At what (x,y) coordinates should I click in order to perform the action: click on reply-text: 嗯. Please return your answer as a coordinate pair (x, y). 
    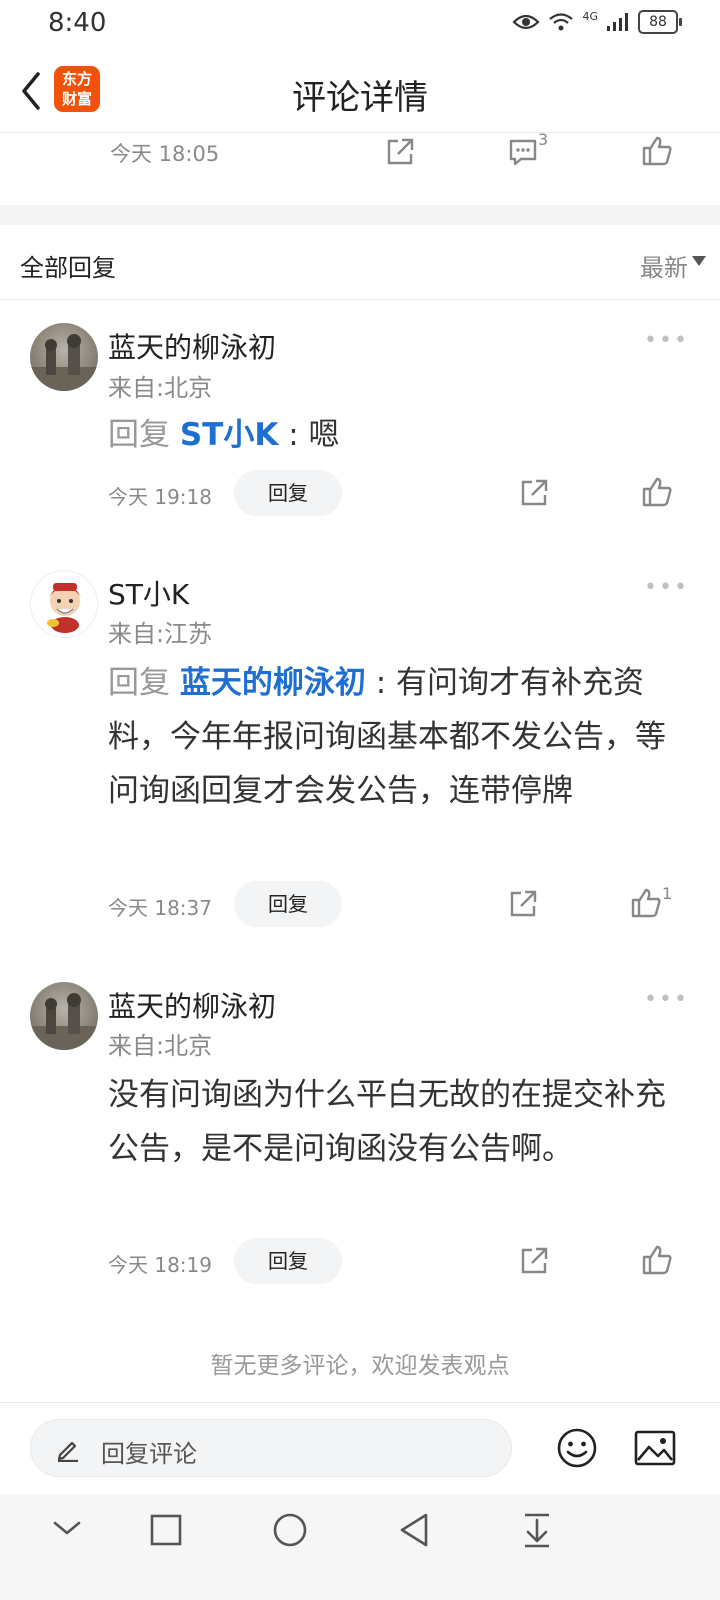
    Looking at the image, I should click on (324, 435).